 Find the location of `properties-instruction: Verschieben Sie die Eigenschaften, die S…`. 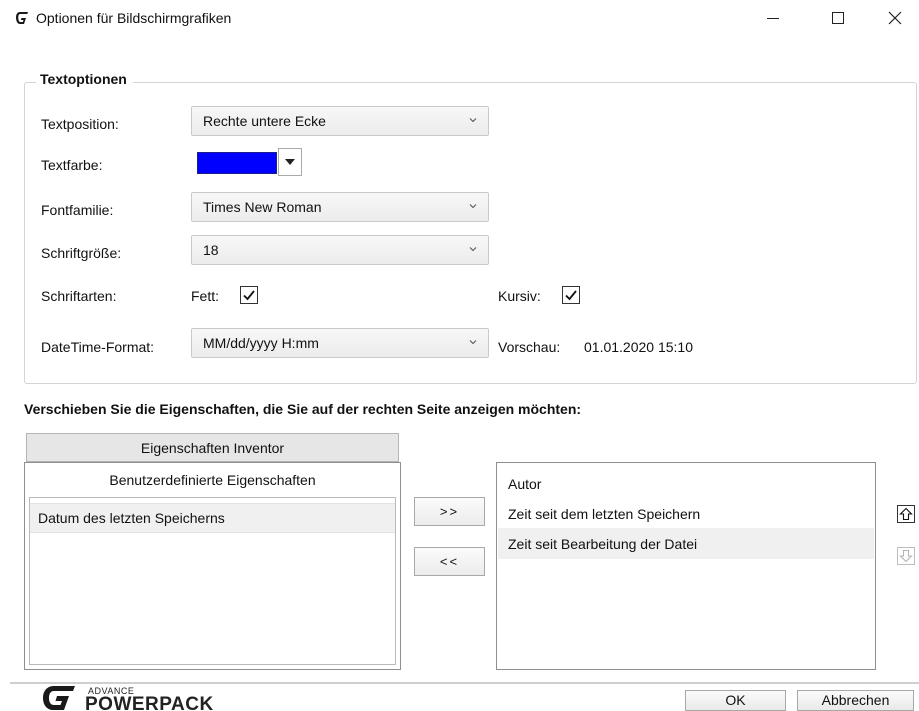

properties-instruction: Verschieben Sie die Eigenschaften, die S… is located at coordinates (303, 409).